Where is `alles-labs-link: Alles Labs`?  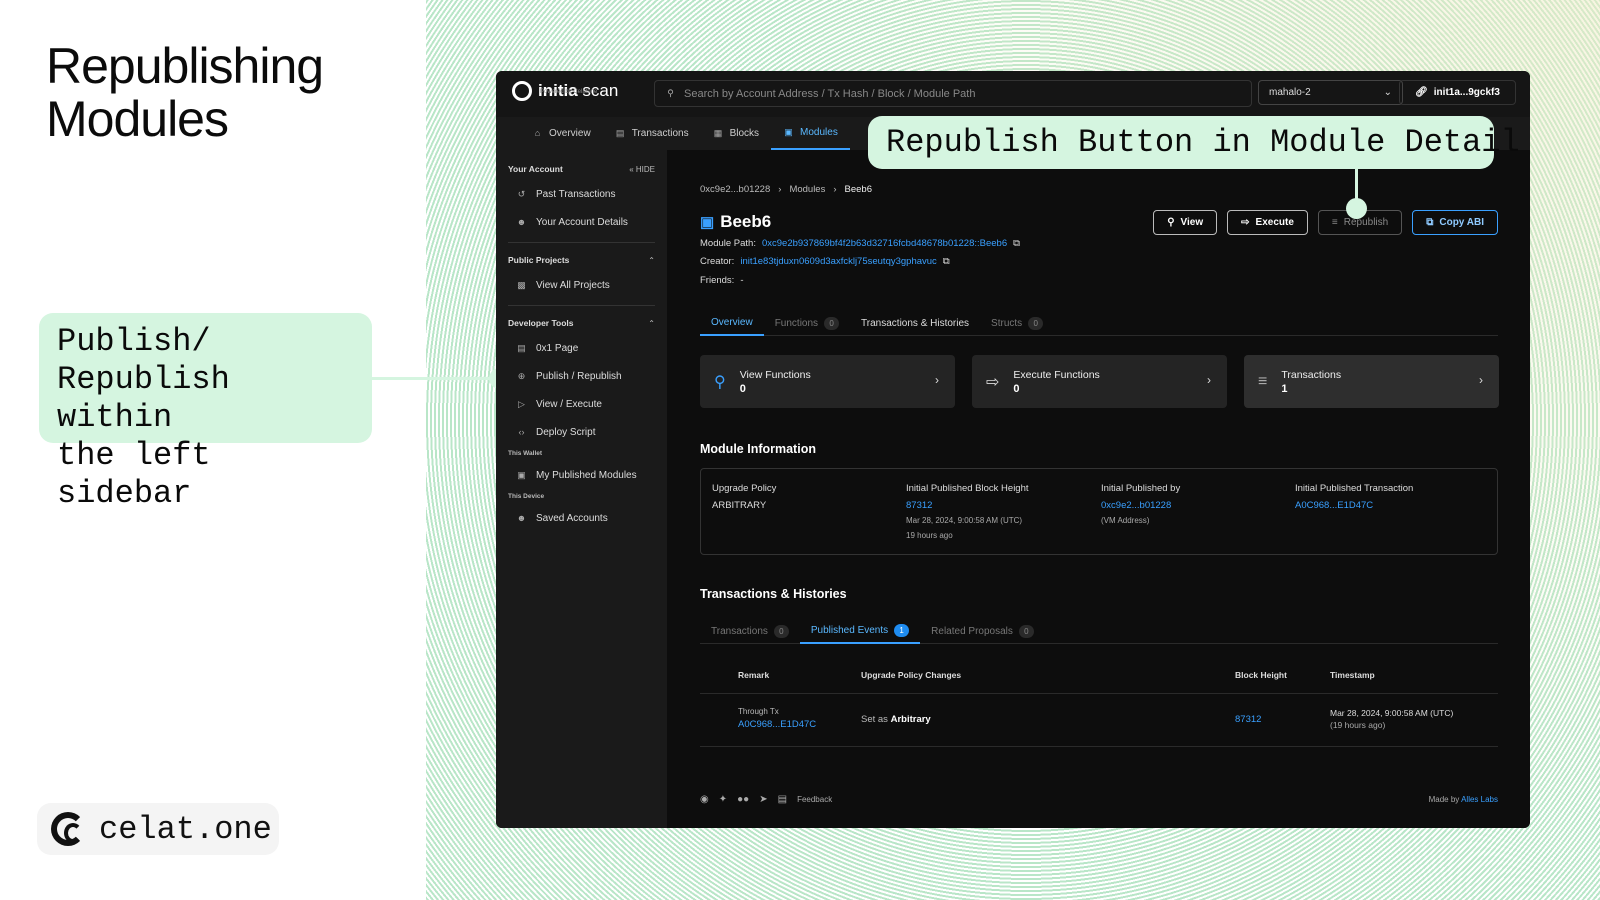 alles-labs-link: Alles Labs is located at coordinates (1479, 799).